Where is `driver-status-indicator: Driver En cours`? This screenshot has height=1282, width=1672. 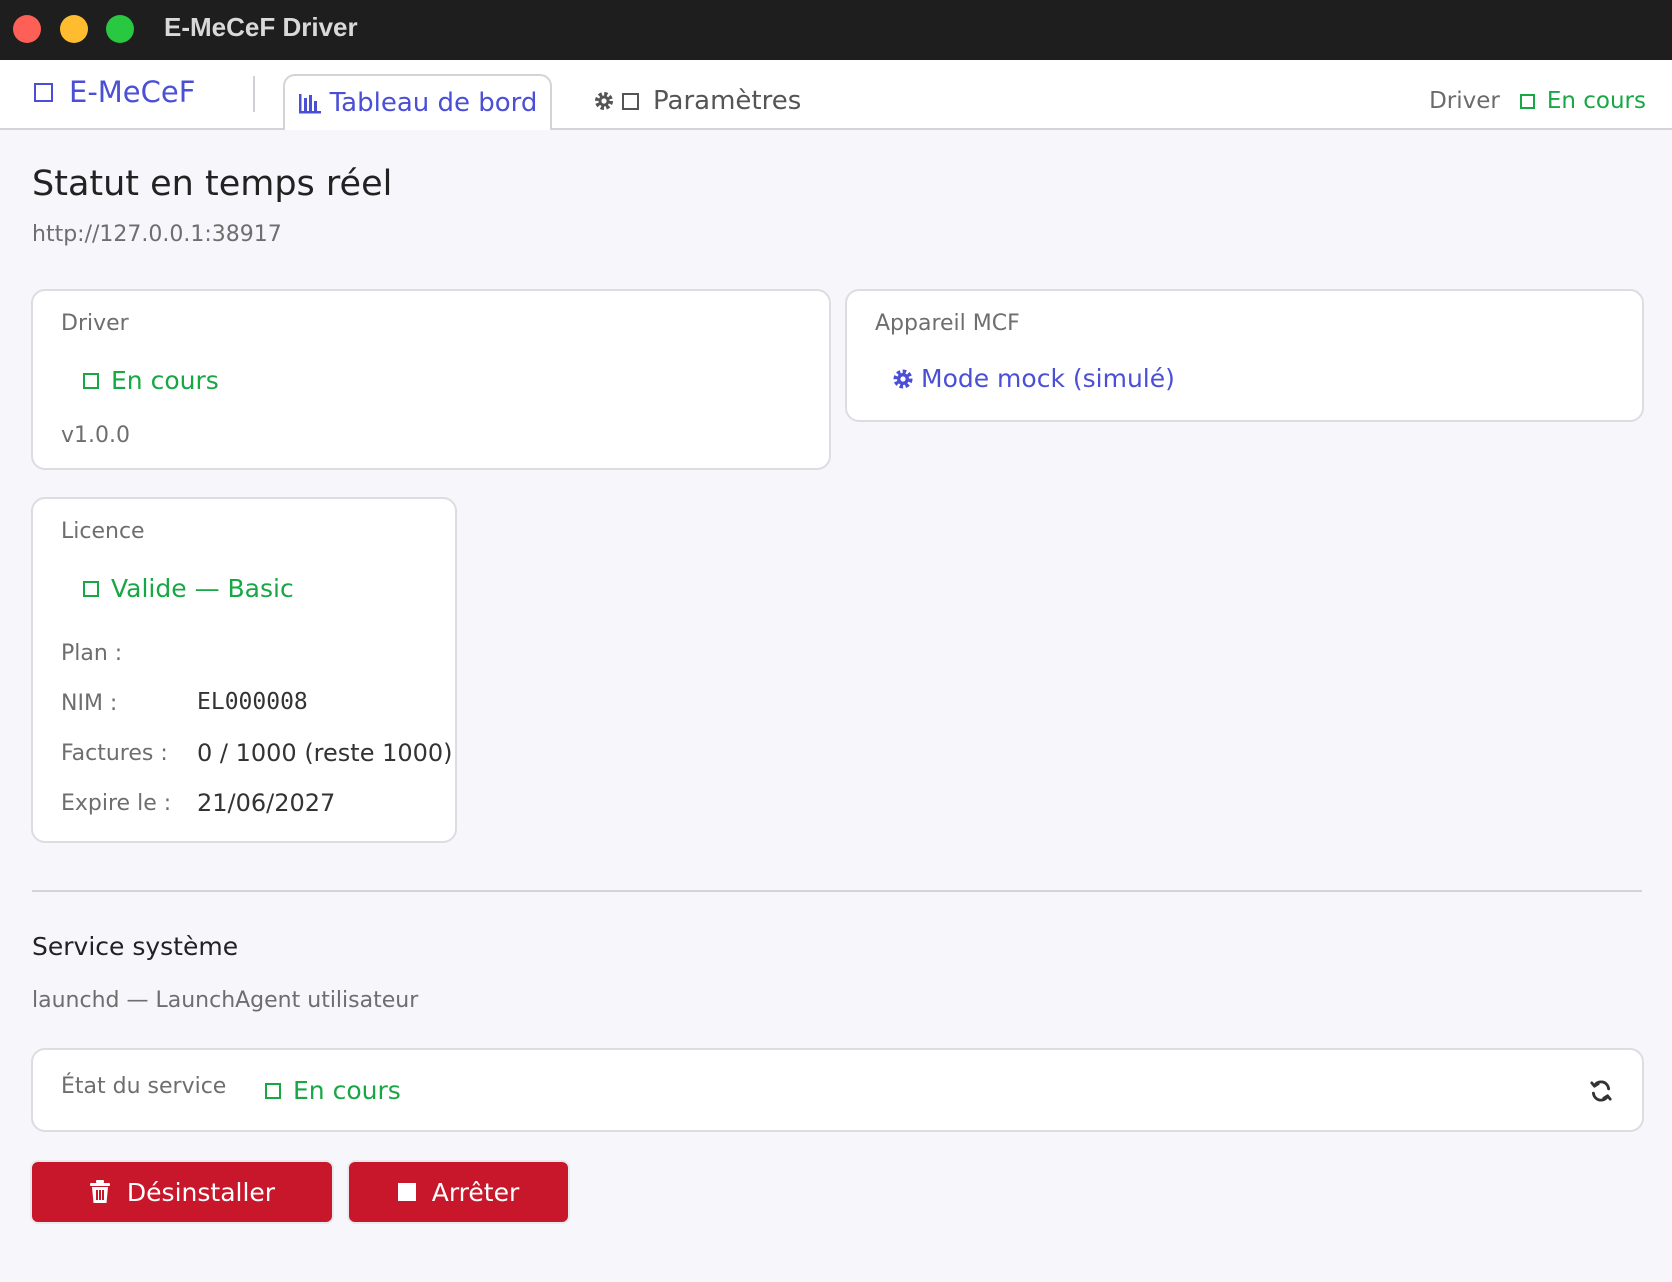
driver-status-indicator: Driver En cours is located at coordinates (1537, 101).